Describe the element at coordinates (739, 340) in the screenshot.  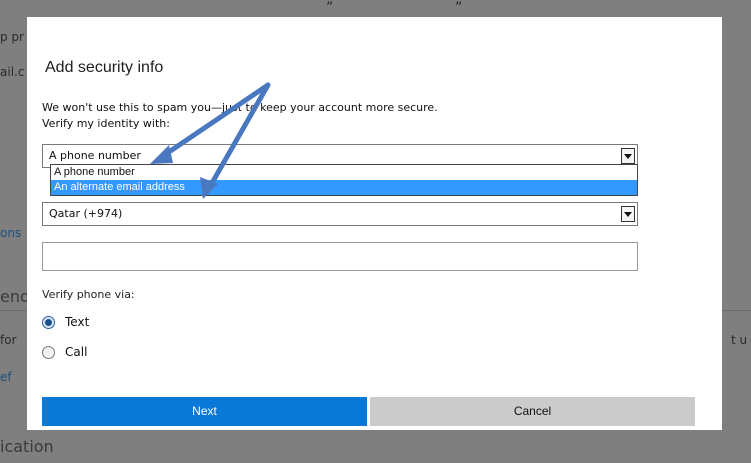
I see `background-text: t u` at that location.